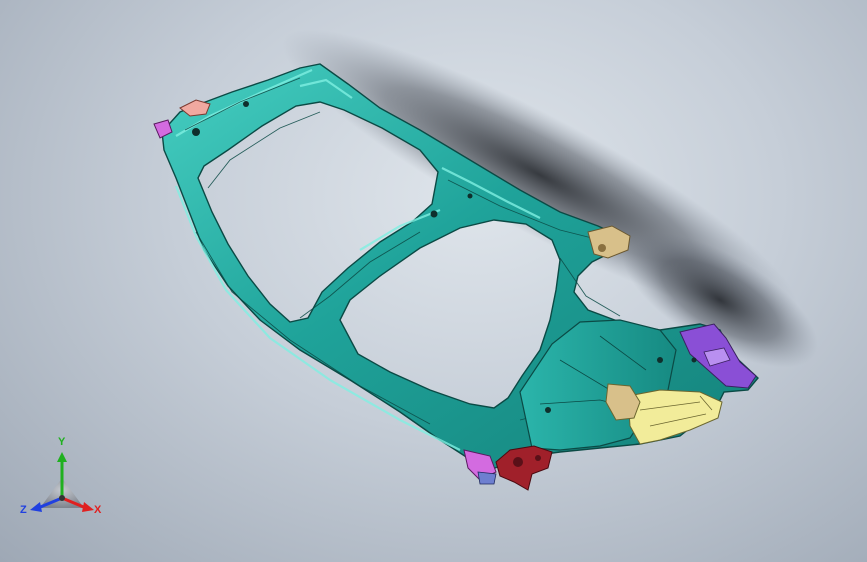 The width and height of the screenshot is (867, 562). What do you see at coordinates (23, 510) in the screenshot?
I see `triad-z-label: Z` at bounding box center [23, 510].